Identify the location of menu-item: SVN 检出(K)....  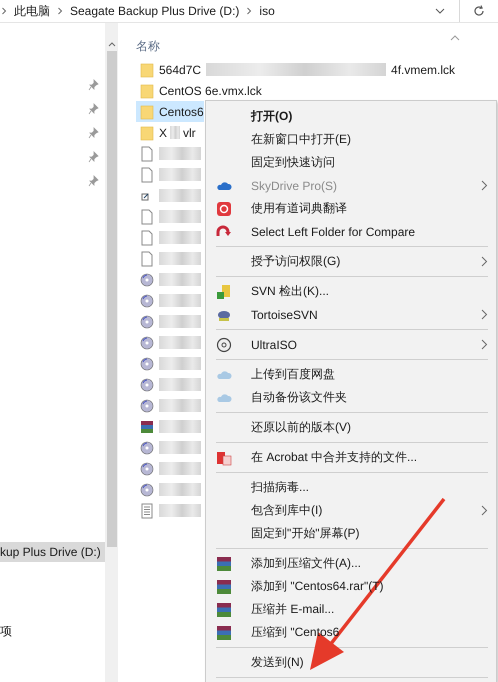
(290, 291).